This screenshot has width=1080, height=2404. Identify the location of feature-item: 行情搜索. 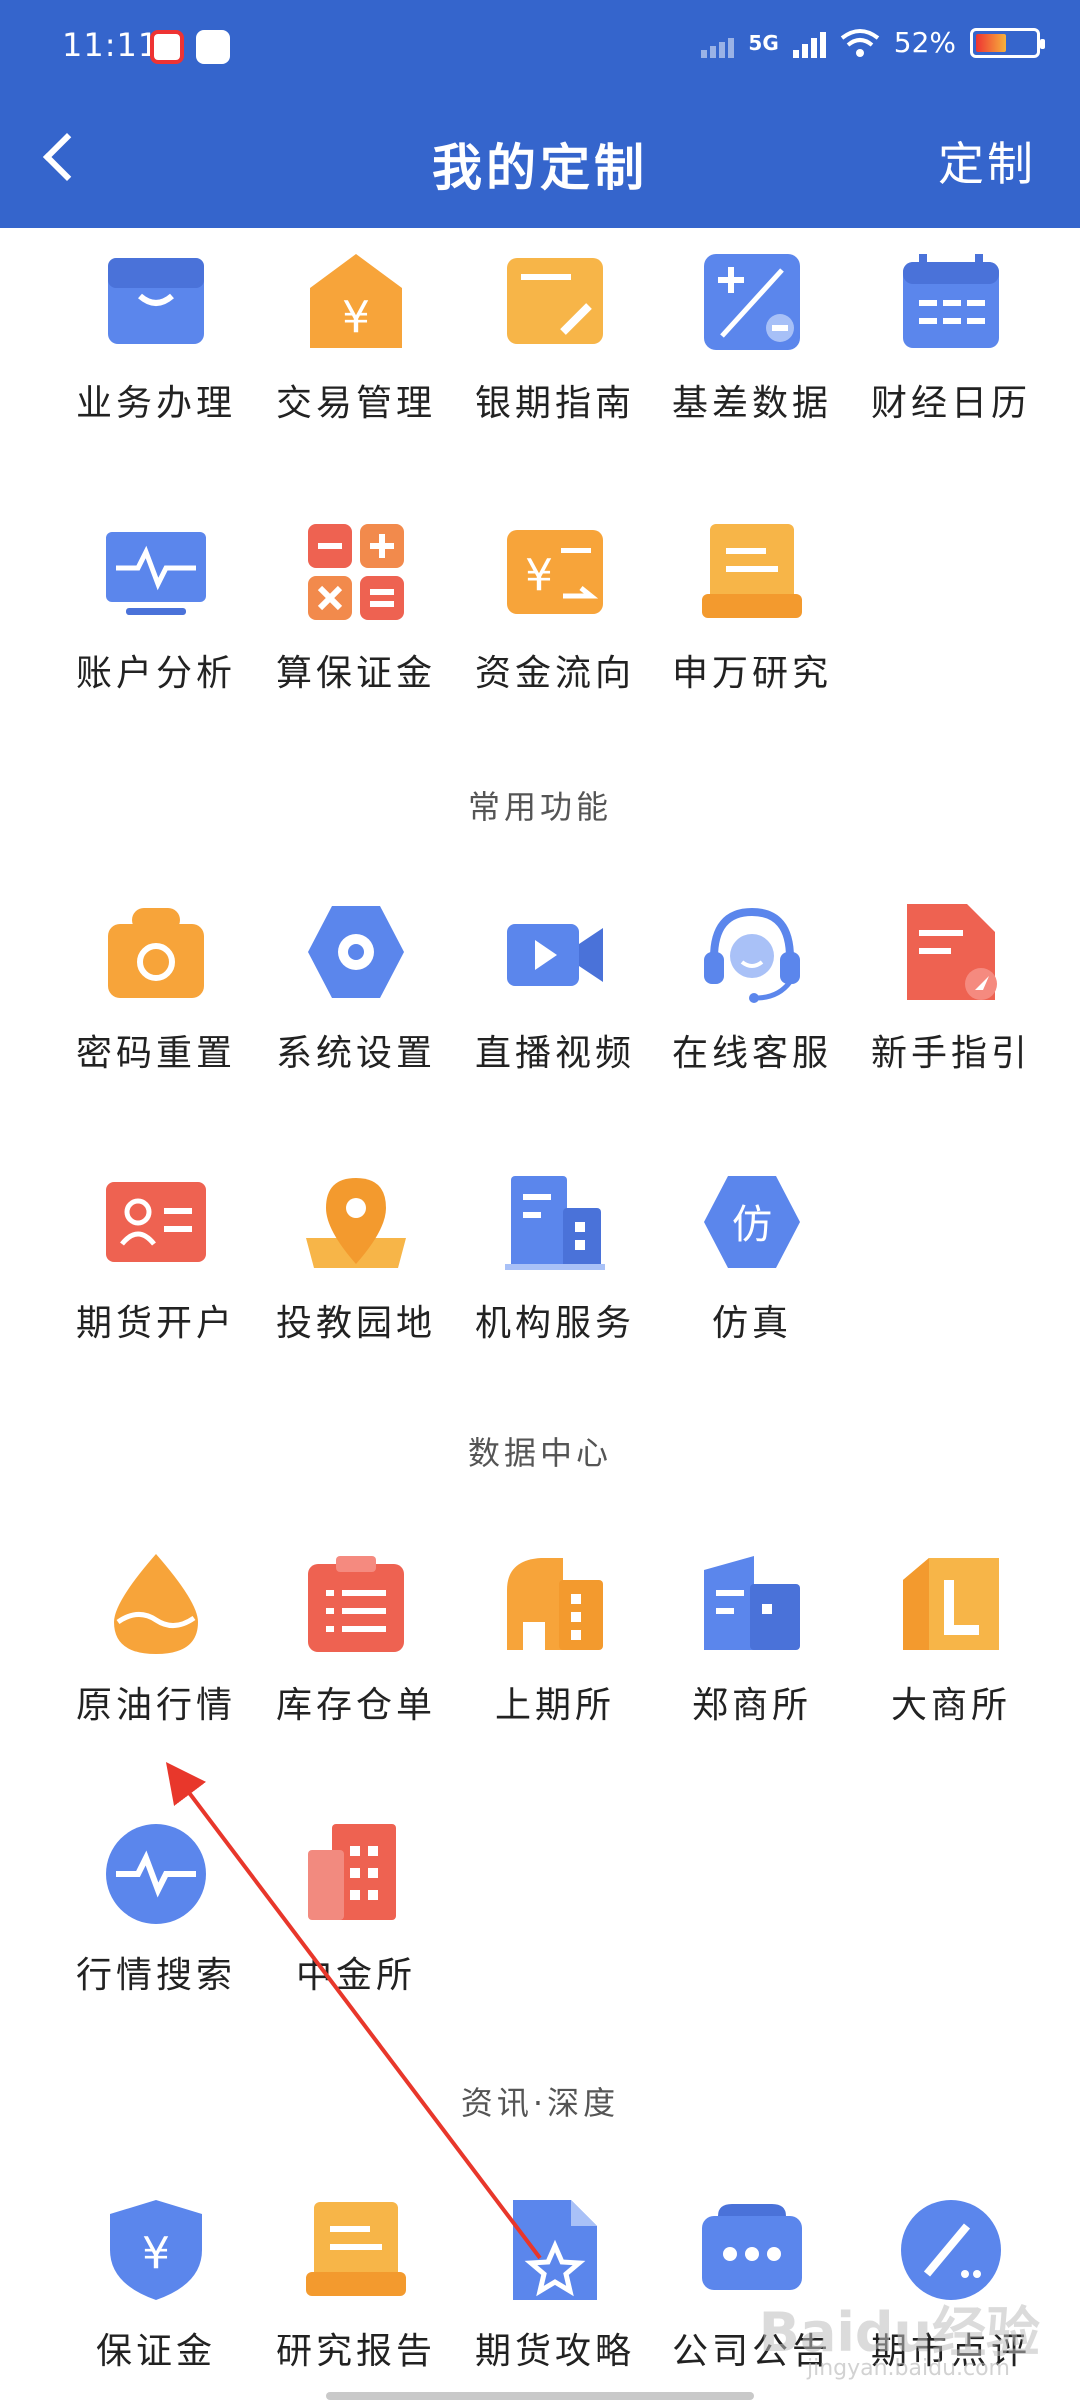
(156, 1920).